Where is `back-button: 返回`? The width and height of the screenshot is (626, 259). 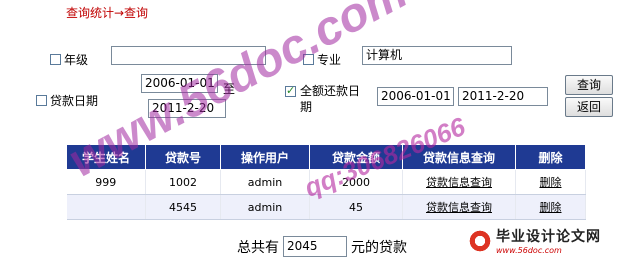
back-button: 返回 is located at coordinates (589, 107).